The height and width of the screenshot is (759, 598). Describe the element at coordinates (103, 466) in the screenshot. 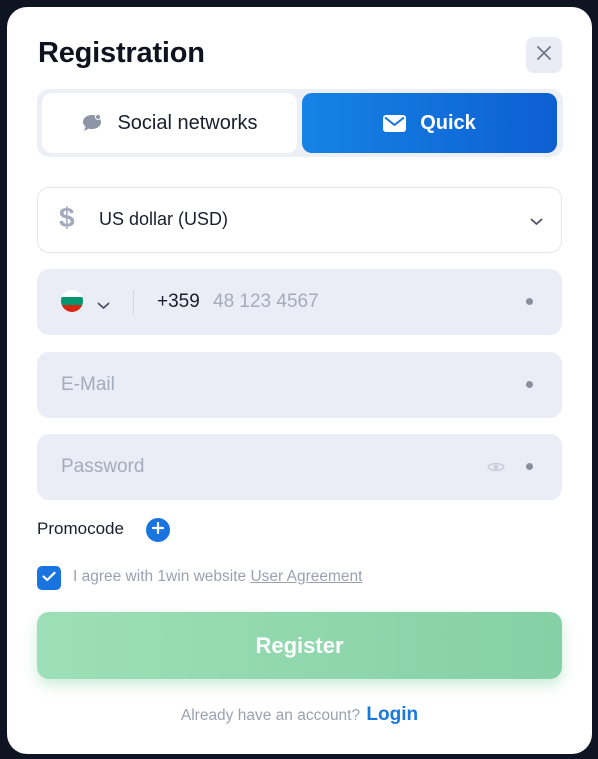

I see `password-placeholder: Password` at that location.